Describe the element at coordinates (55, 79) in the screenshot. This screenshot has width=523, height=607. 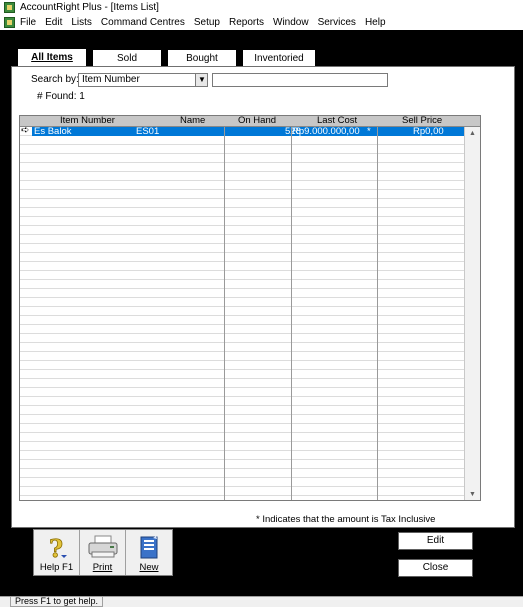
I see `search-by-label: Search by:` at that location.